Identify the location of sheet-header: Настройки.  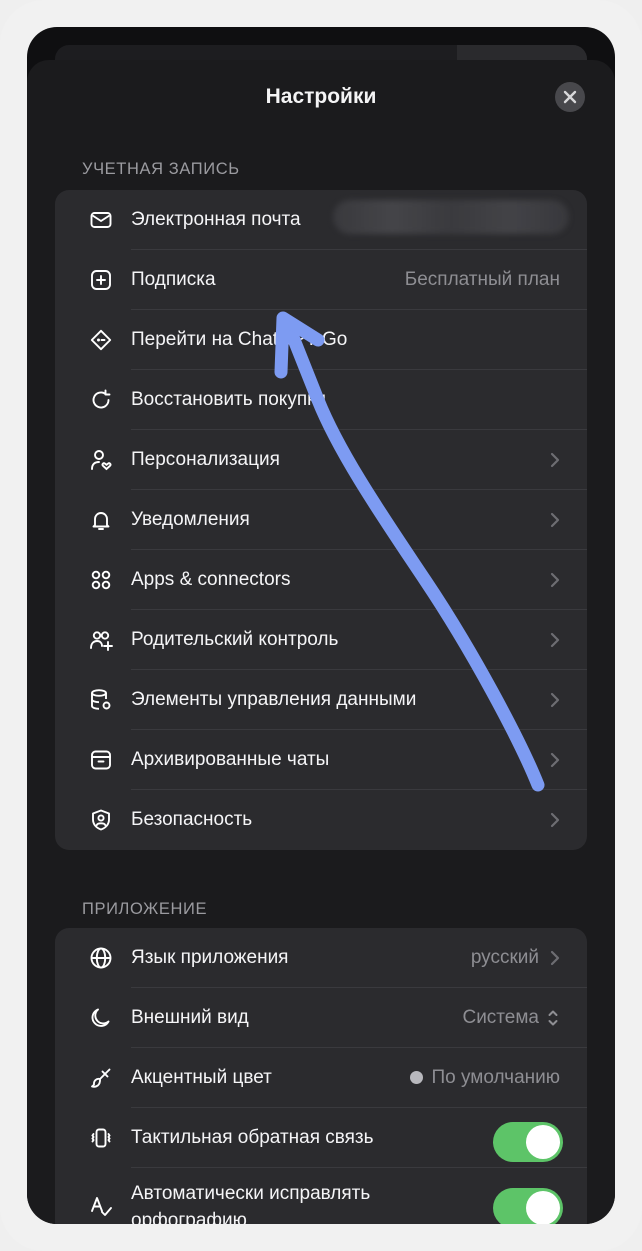
(321, 99).